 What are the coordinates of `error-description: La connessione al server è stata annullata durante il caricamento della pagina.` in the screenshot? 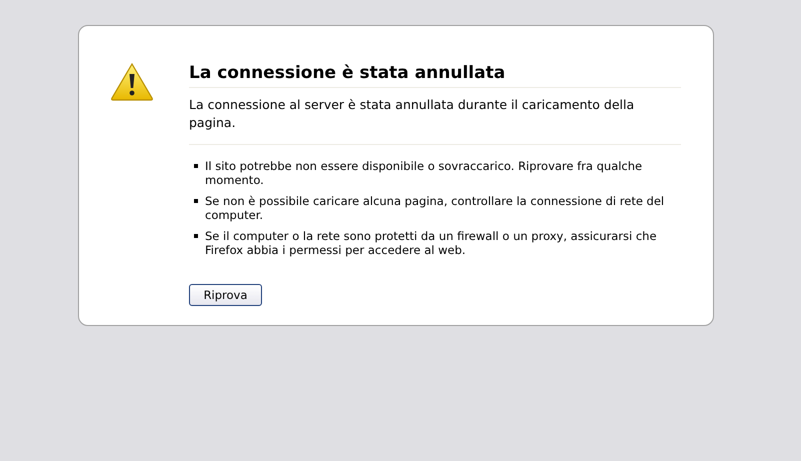 It's located at (435, 120).